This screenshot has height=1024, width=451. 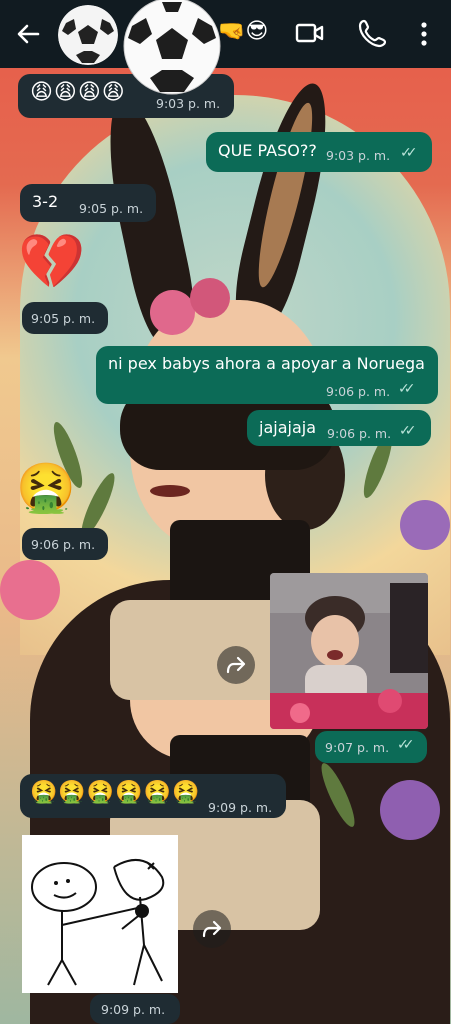 I want to click on photo-time-chip: 9:07 p. m. ✓✓, so click(x=371, y=747).